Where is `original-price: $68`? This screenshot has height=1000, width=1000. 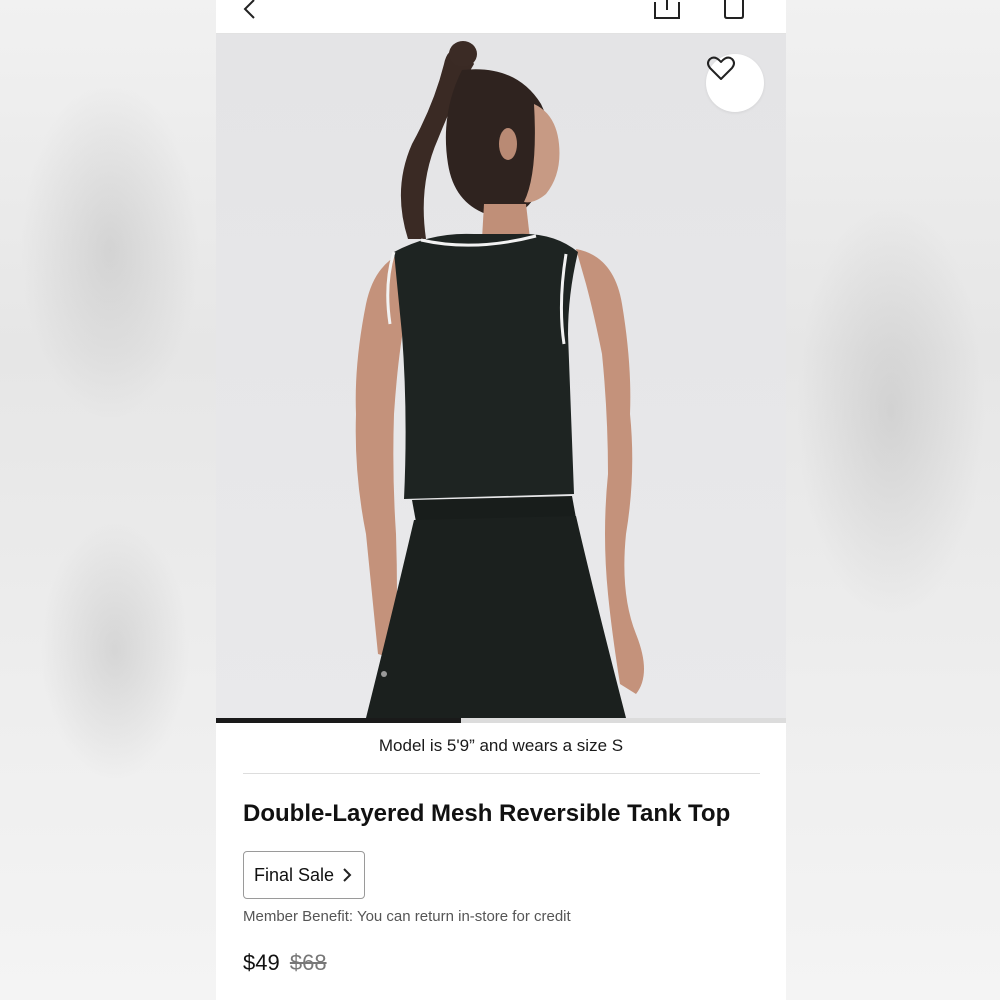
original-price: $68 is located at coordinates (308, 962).